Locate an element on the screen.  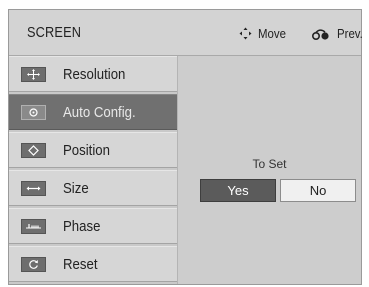
move-hint-label: Move is located at coordinates (272, 33).